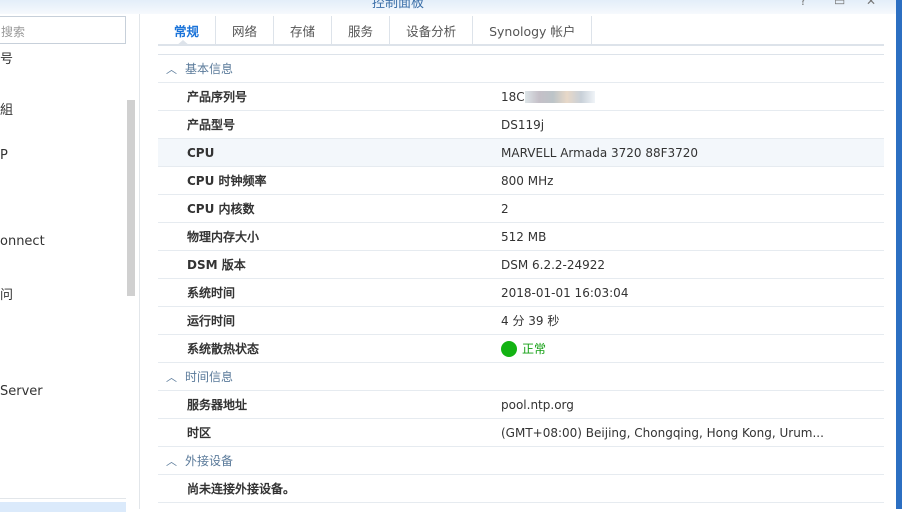 The image size is (902, 512). I want to click on sidebar-item: Server, so click(21, 391).